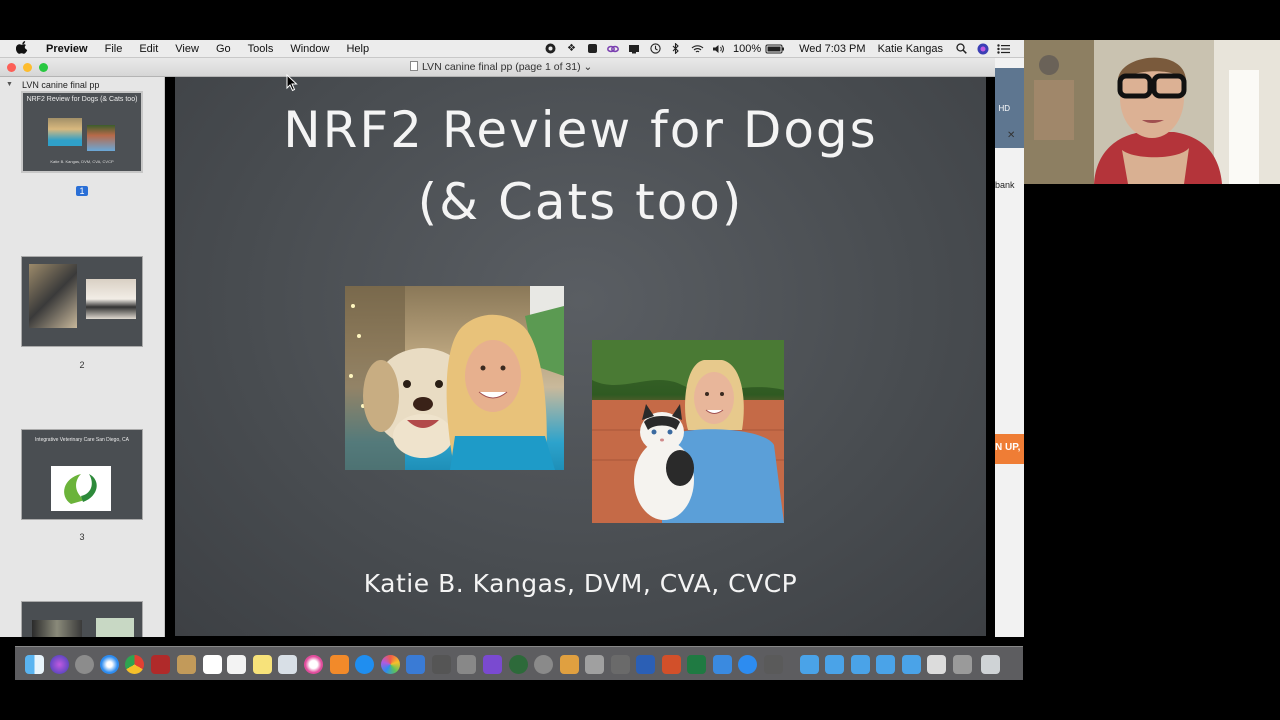  I want to click on menu-help: Help, so click(357, 49).